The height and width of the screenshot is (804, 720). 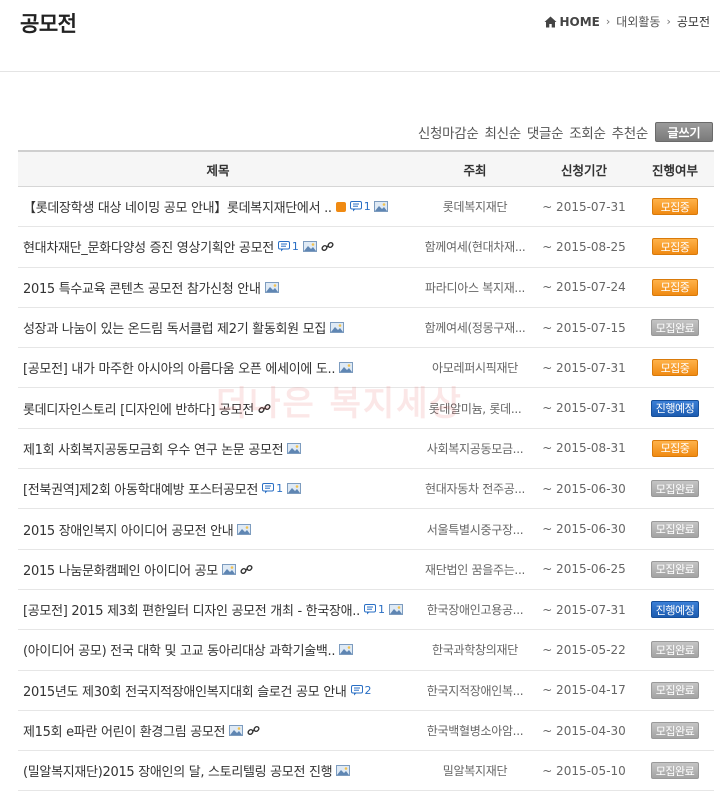 What do you see at coordinates (584, 569) in the screenshot?
I see `row-deadline: ~ 2015-06-25` at bounding box center [584, 569].